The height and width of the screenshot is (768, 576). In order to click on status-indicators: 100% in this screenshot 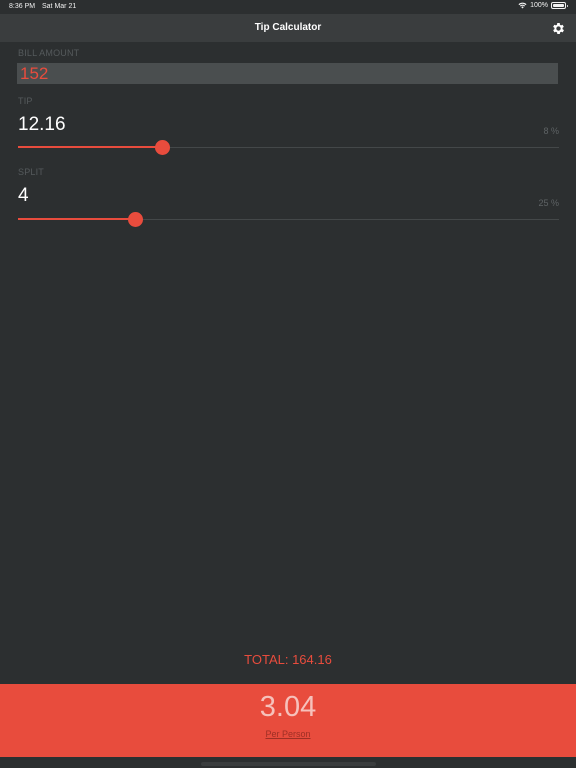, I will do `click(543, 5)`.